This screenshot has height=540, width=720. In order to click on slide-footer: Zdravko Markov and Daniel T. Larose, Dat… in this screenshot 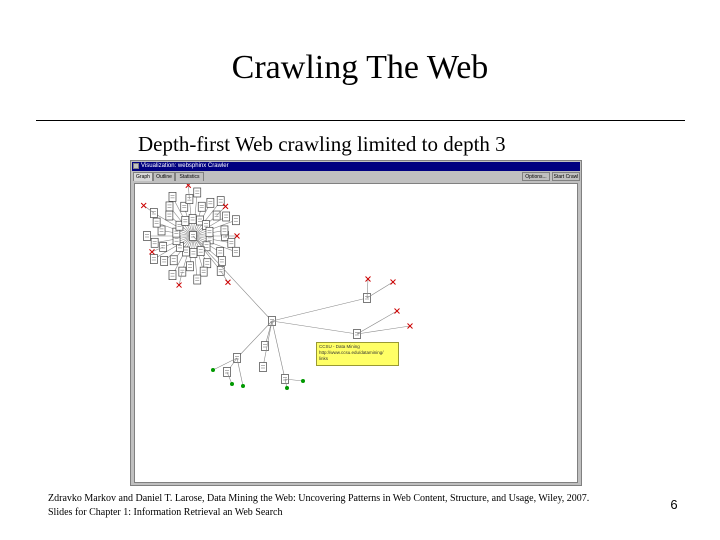, I will do `click(338, 506)`.